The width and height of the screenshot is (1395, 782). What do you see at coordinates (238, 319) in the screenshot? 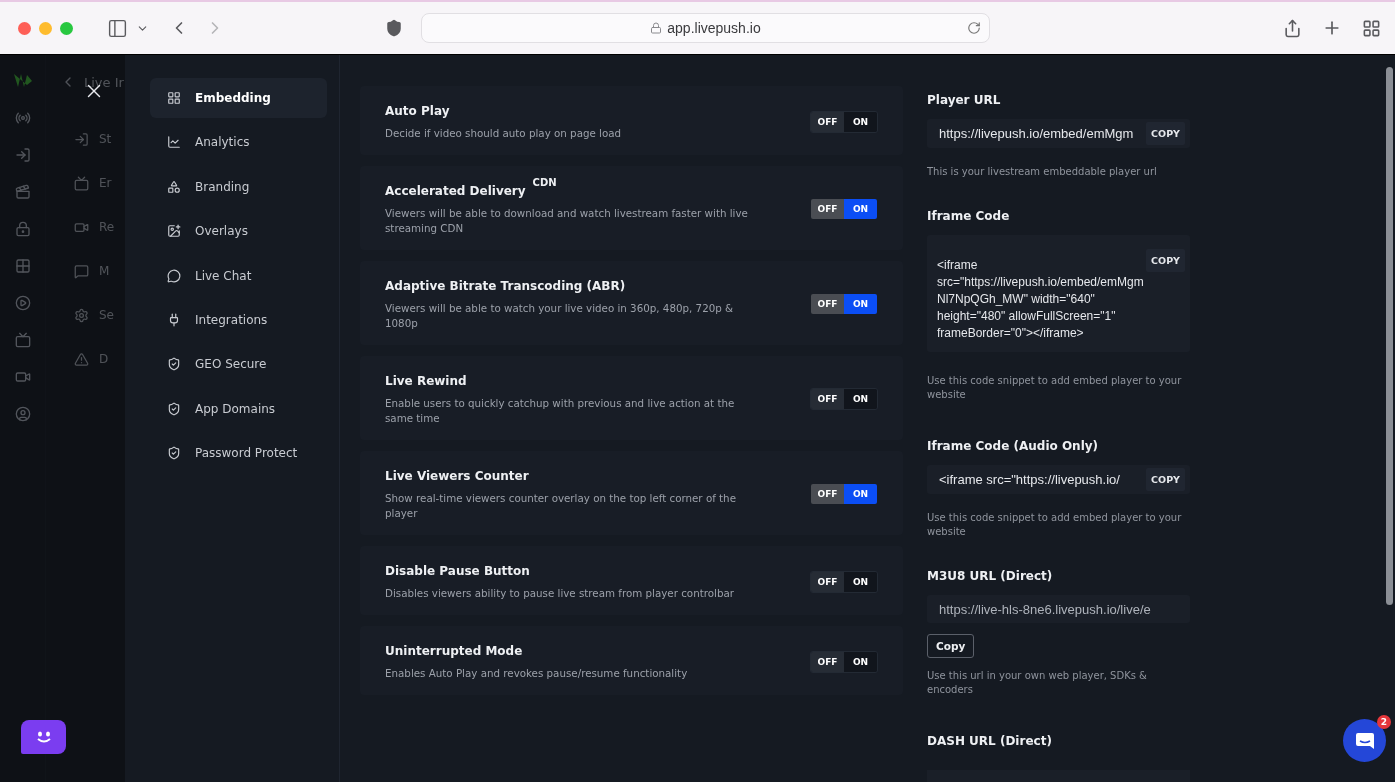
I see `menu-item: Integrations` at bounding box center [238, 319].